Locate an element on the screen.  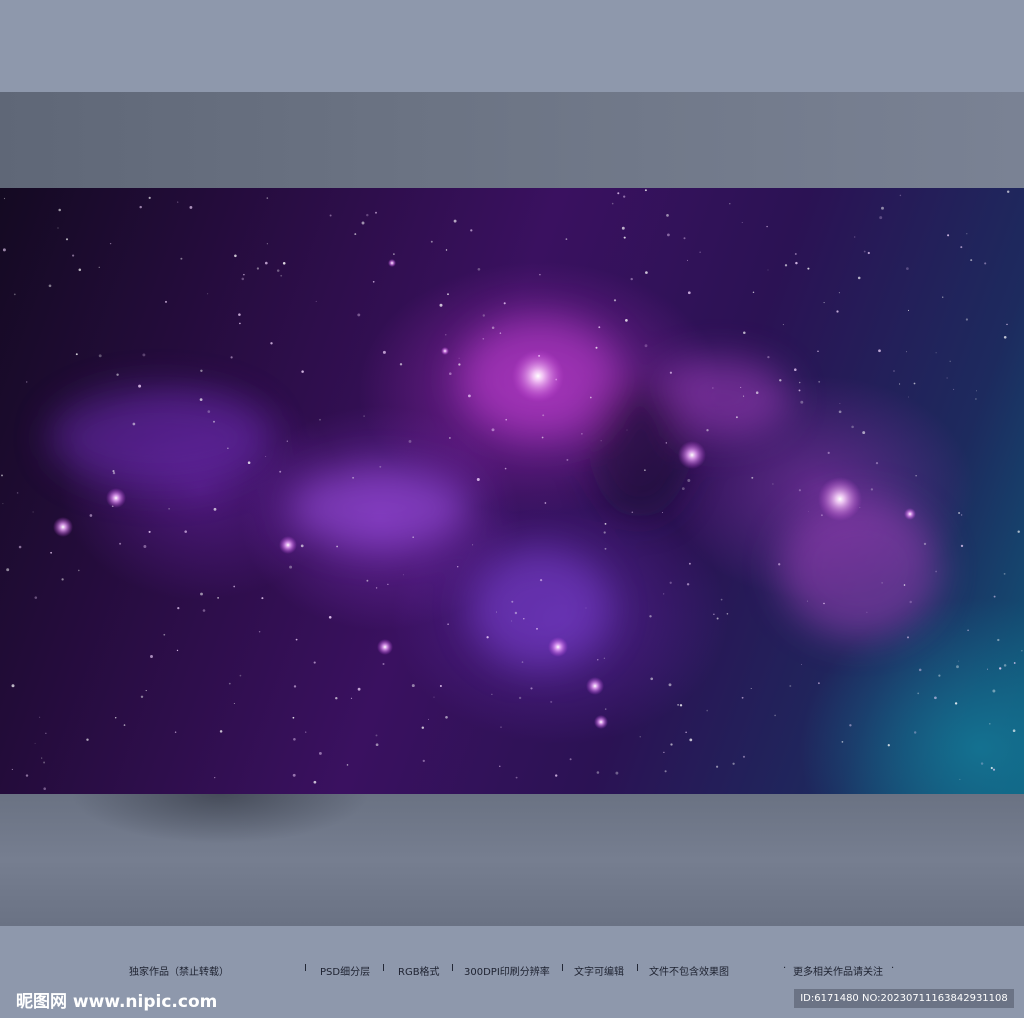
footer-separator: I is located at coordinates (637, 968).